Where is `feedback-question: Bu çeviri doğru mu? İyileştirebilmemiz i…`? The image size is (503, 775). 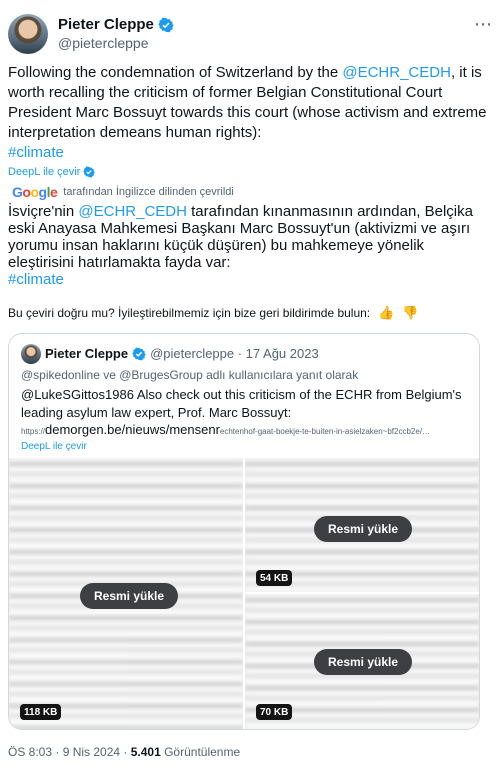
feedback-question: Bu çeviri doğru mu? İyileştirebilmemiz i… is located at coordinates (189, 313).